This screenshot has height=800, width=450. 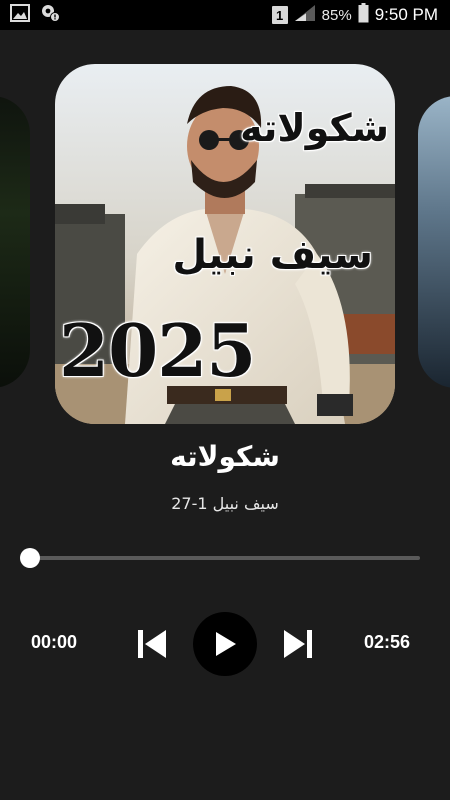 I want to click on skip-previous-icon, so click(x=152, y=644).